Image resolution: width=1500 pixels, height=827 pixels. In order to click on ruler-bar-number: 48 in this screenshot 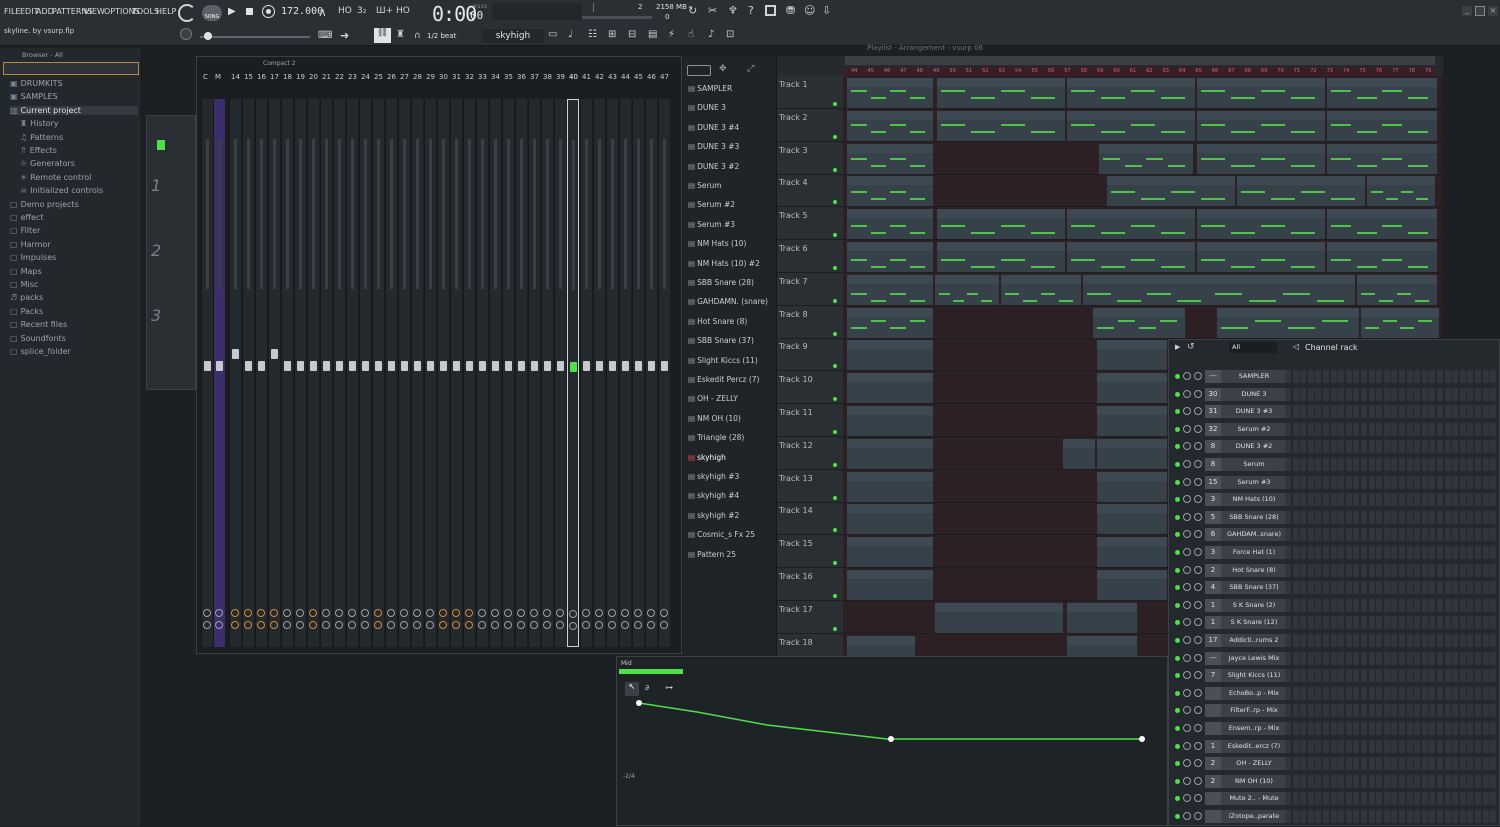, I will do `click(920, 71)`.